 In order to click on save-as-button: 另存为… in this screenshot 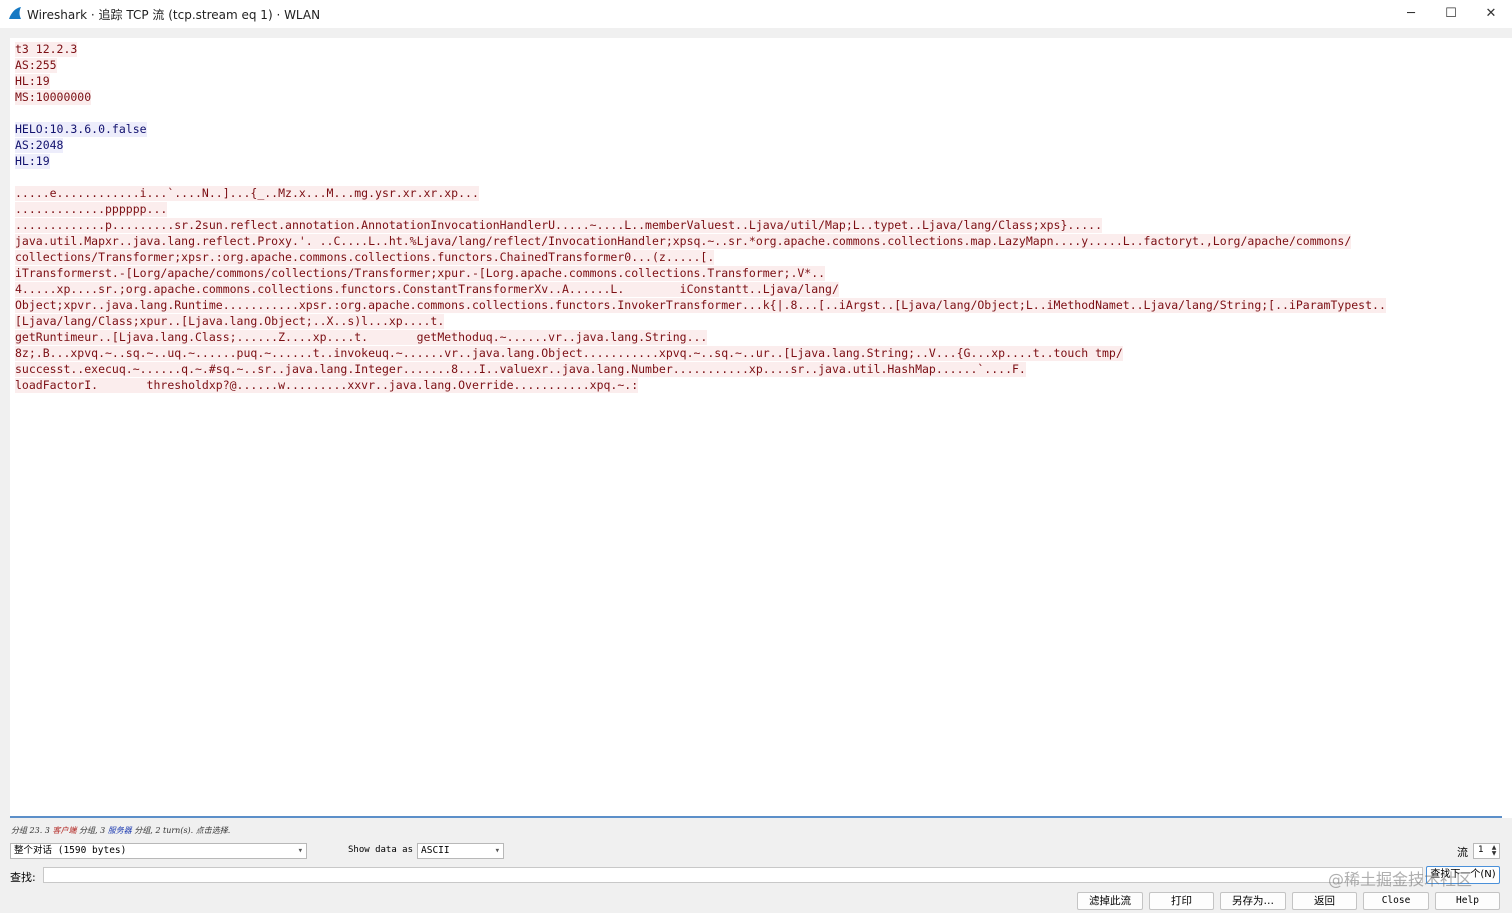, I will do `click(1253, 901)`.